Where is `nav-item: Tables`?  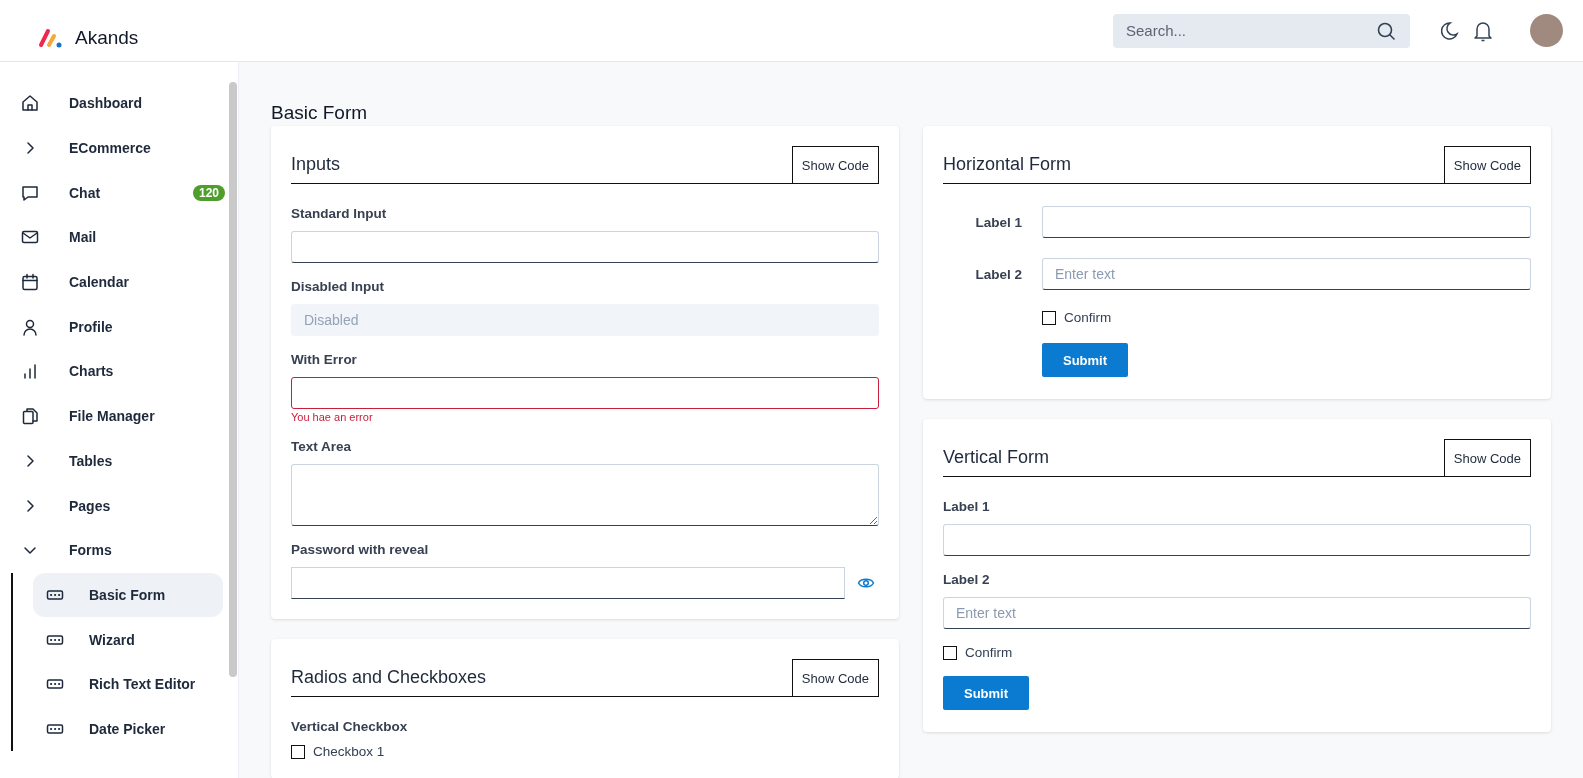 nav-item: Tables is located at coordinates (122, 461).